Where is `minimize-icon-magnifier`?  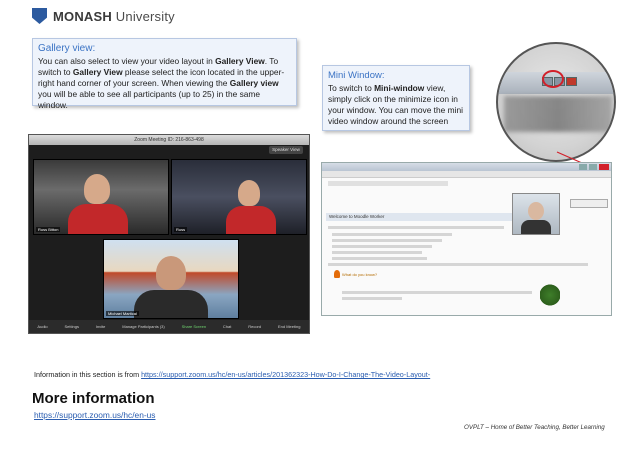
minimize-icon-magnifier is located at coordinates (556, 102).